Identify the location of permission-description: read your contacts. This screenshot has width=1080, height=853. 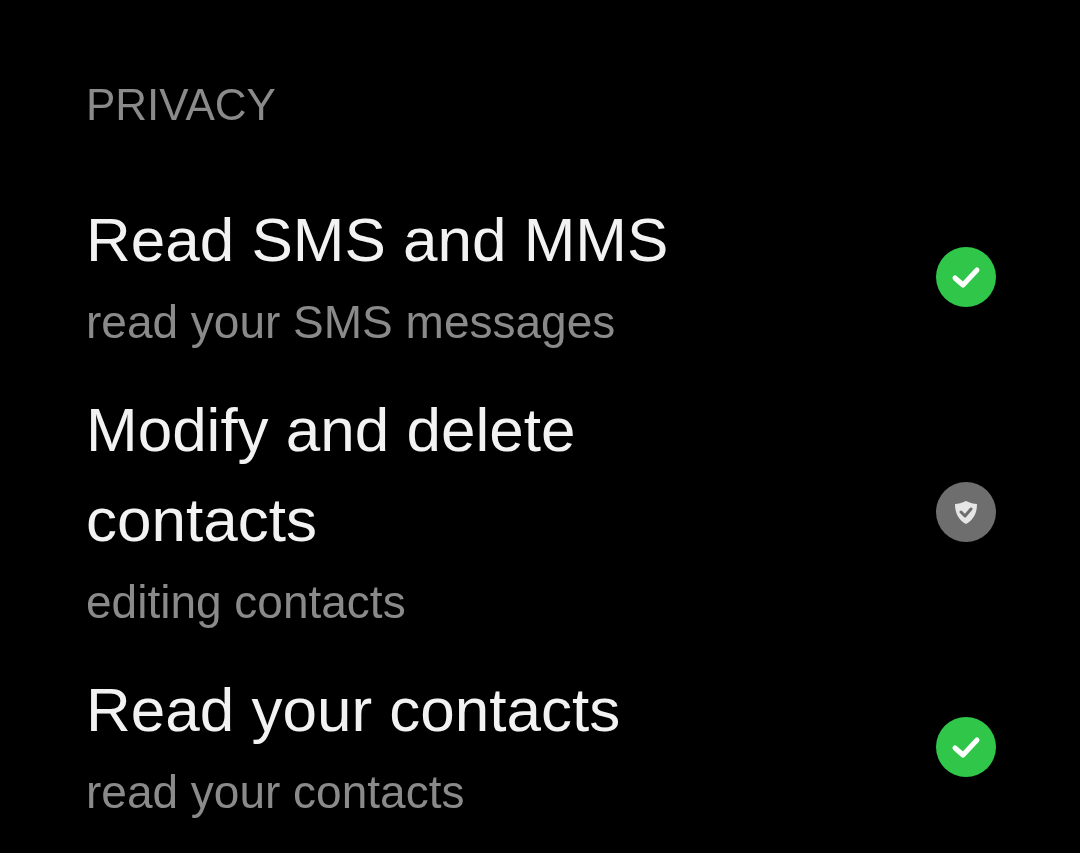
(275, 792).